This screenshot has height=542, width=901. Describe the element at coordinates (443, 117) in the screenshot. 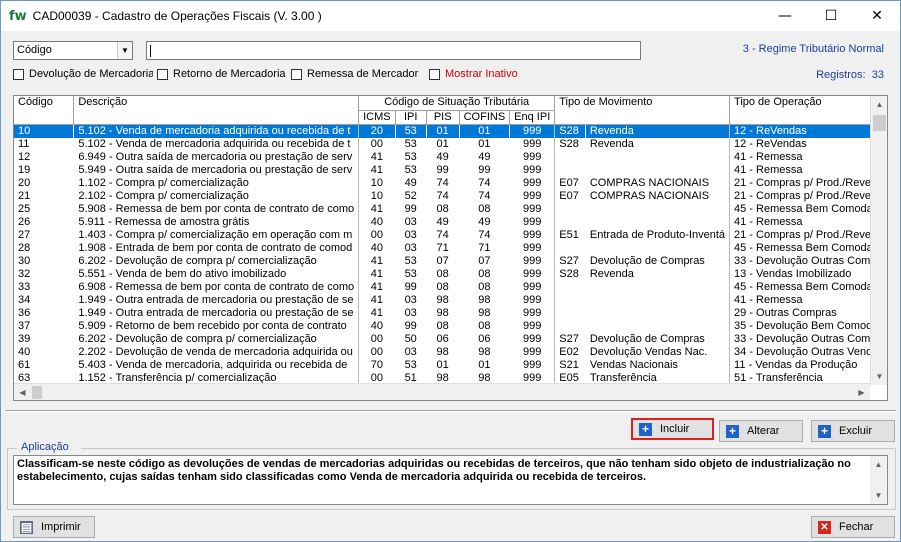

I see `column-header-pis: PIS` at that location.